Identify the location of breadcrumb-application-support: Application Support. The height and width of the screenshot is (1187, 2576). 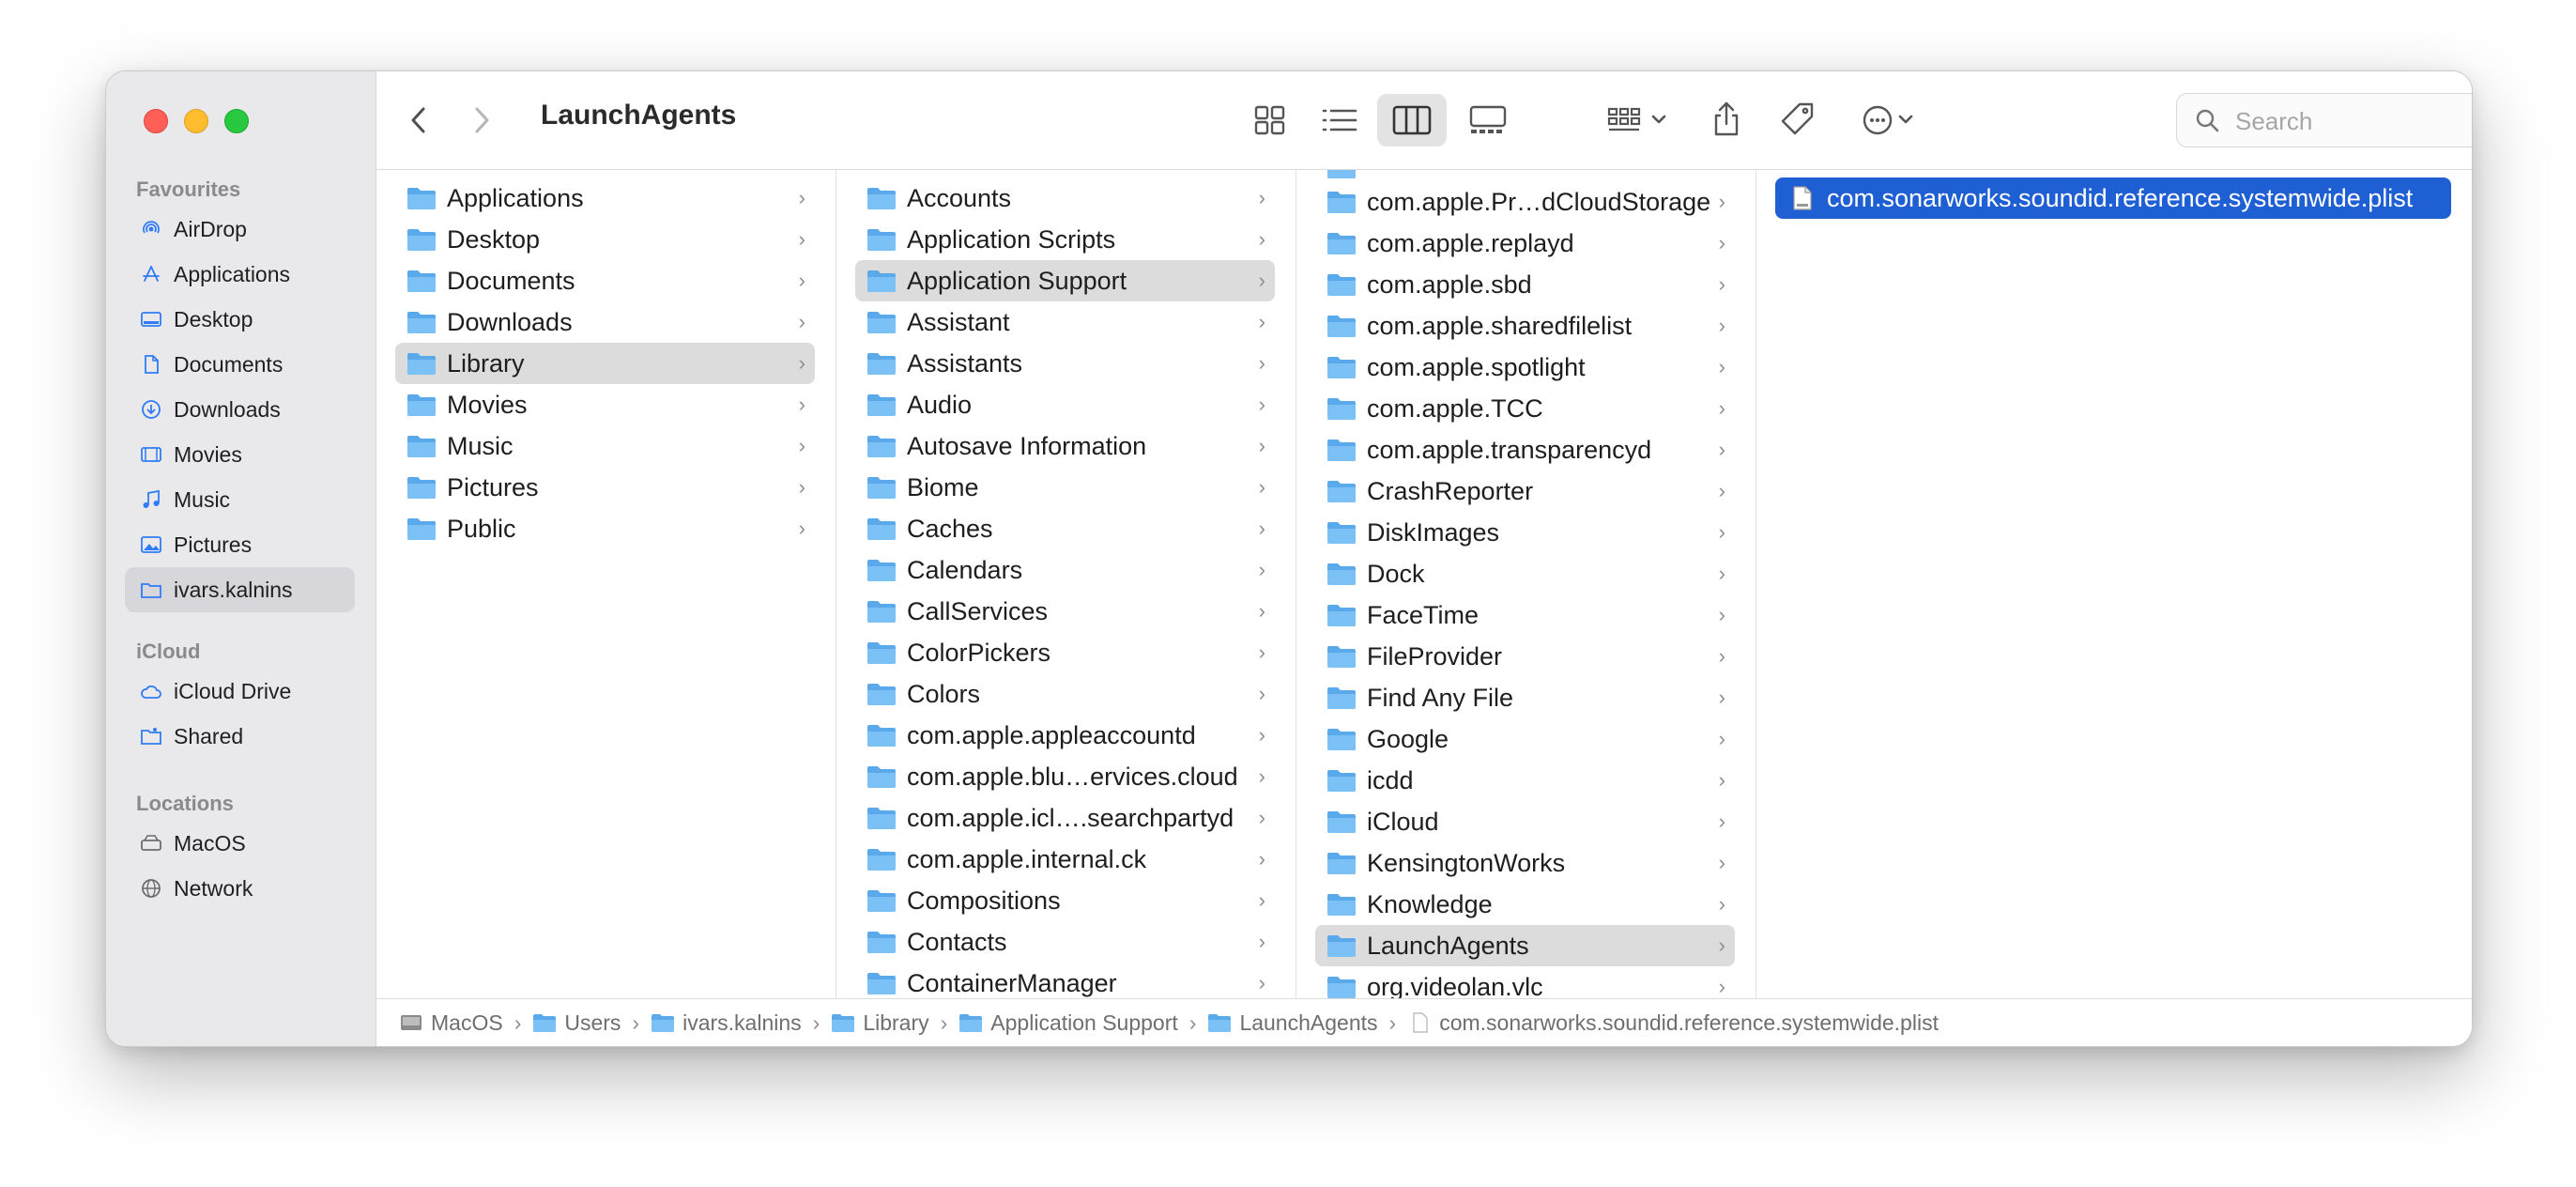
(1068, 1023).